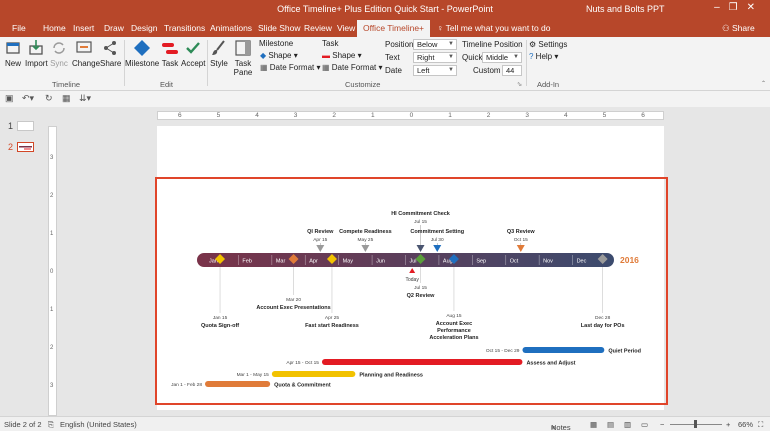 Image resolution: width=770 pixels, height=431 pixels. What do you see at coordinates (184, 28) in the screenshot?
I see `tab-transitions: Transitions` at bounding box center [184, 28].